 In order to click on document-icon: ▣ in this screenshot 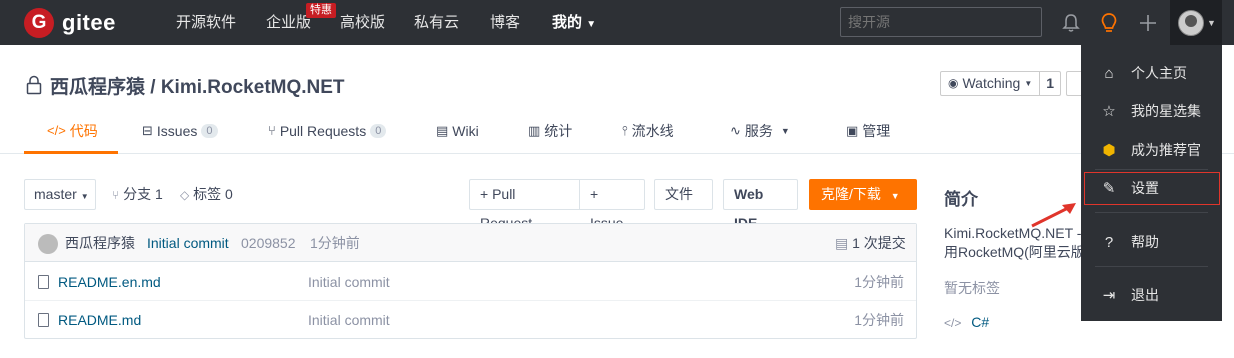, I will do `click(852, 130)`.